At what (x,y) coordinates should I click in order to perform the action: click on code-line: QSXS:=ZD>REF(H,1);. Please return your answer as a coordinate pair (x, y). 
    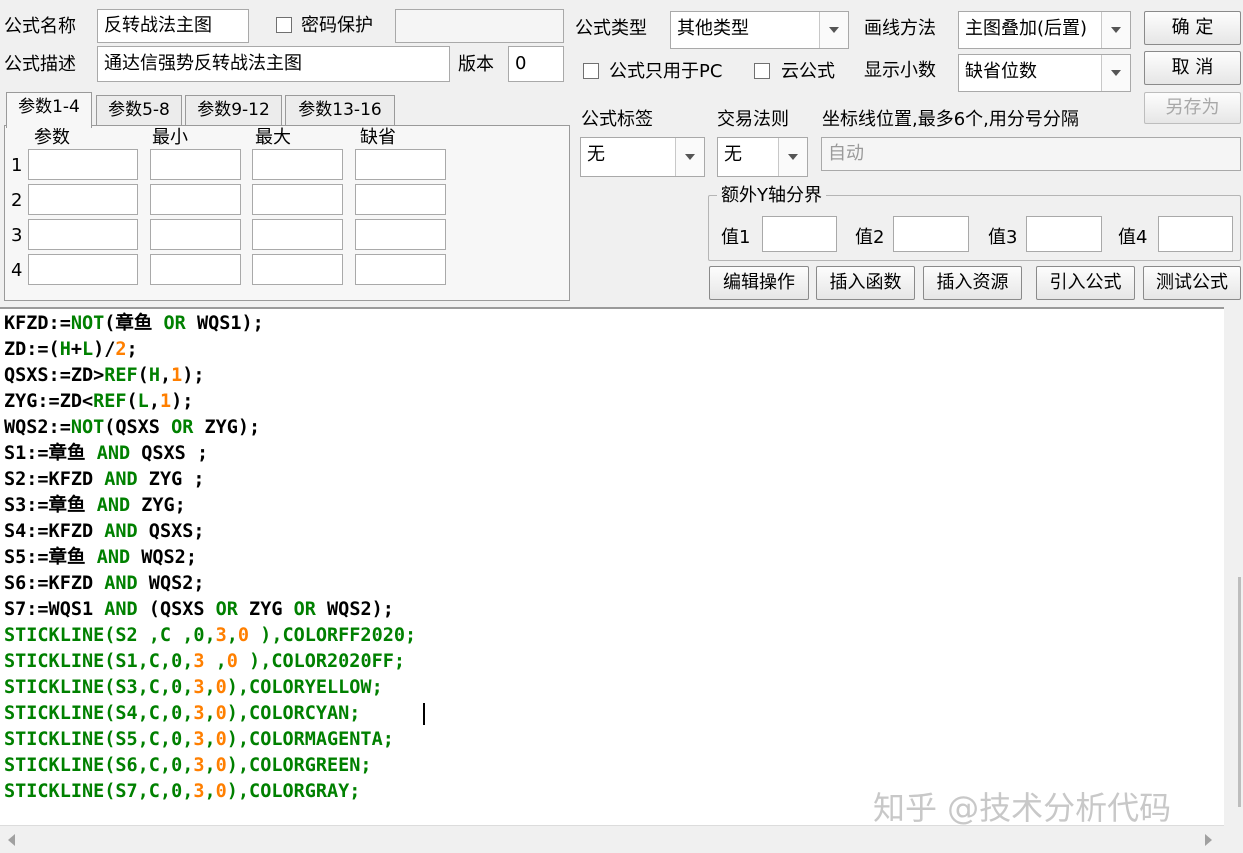
    Looking at the image, I should click on (104, 375).